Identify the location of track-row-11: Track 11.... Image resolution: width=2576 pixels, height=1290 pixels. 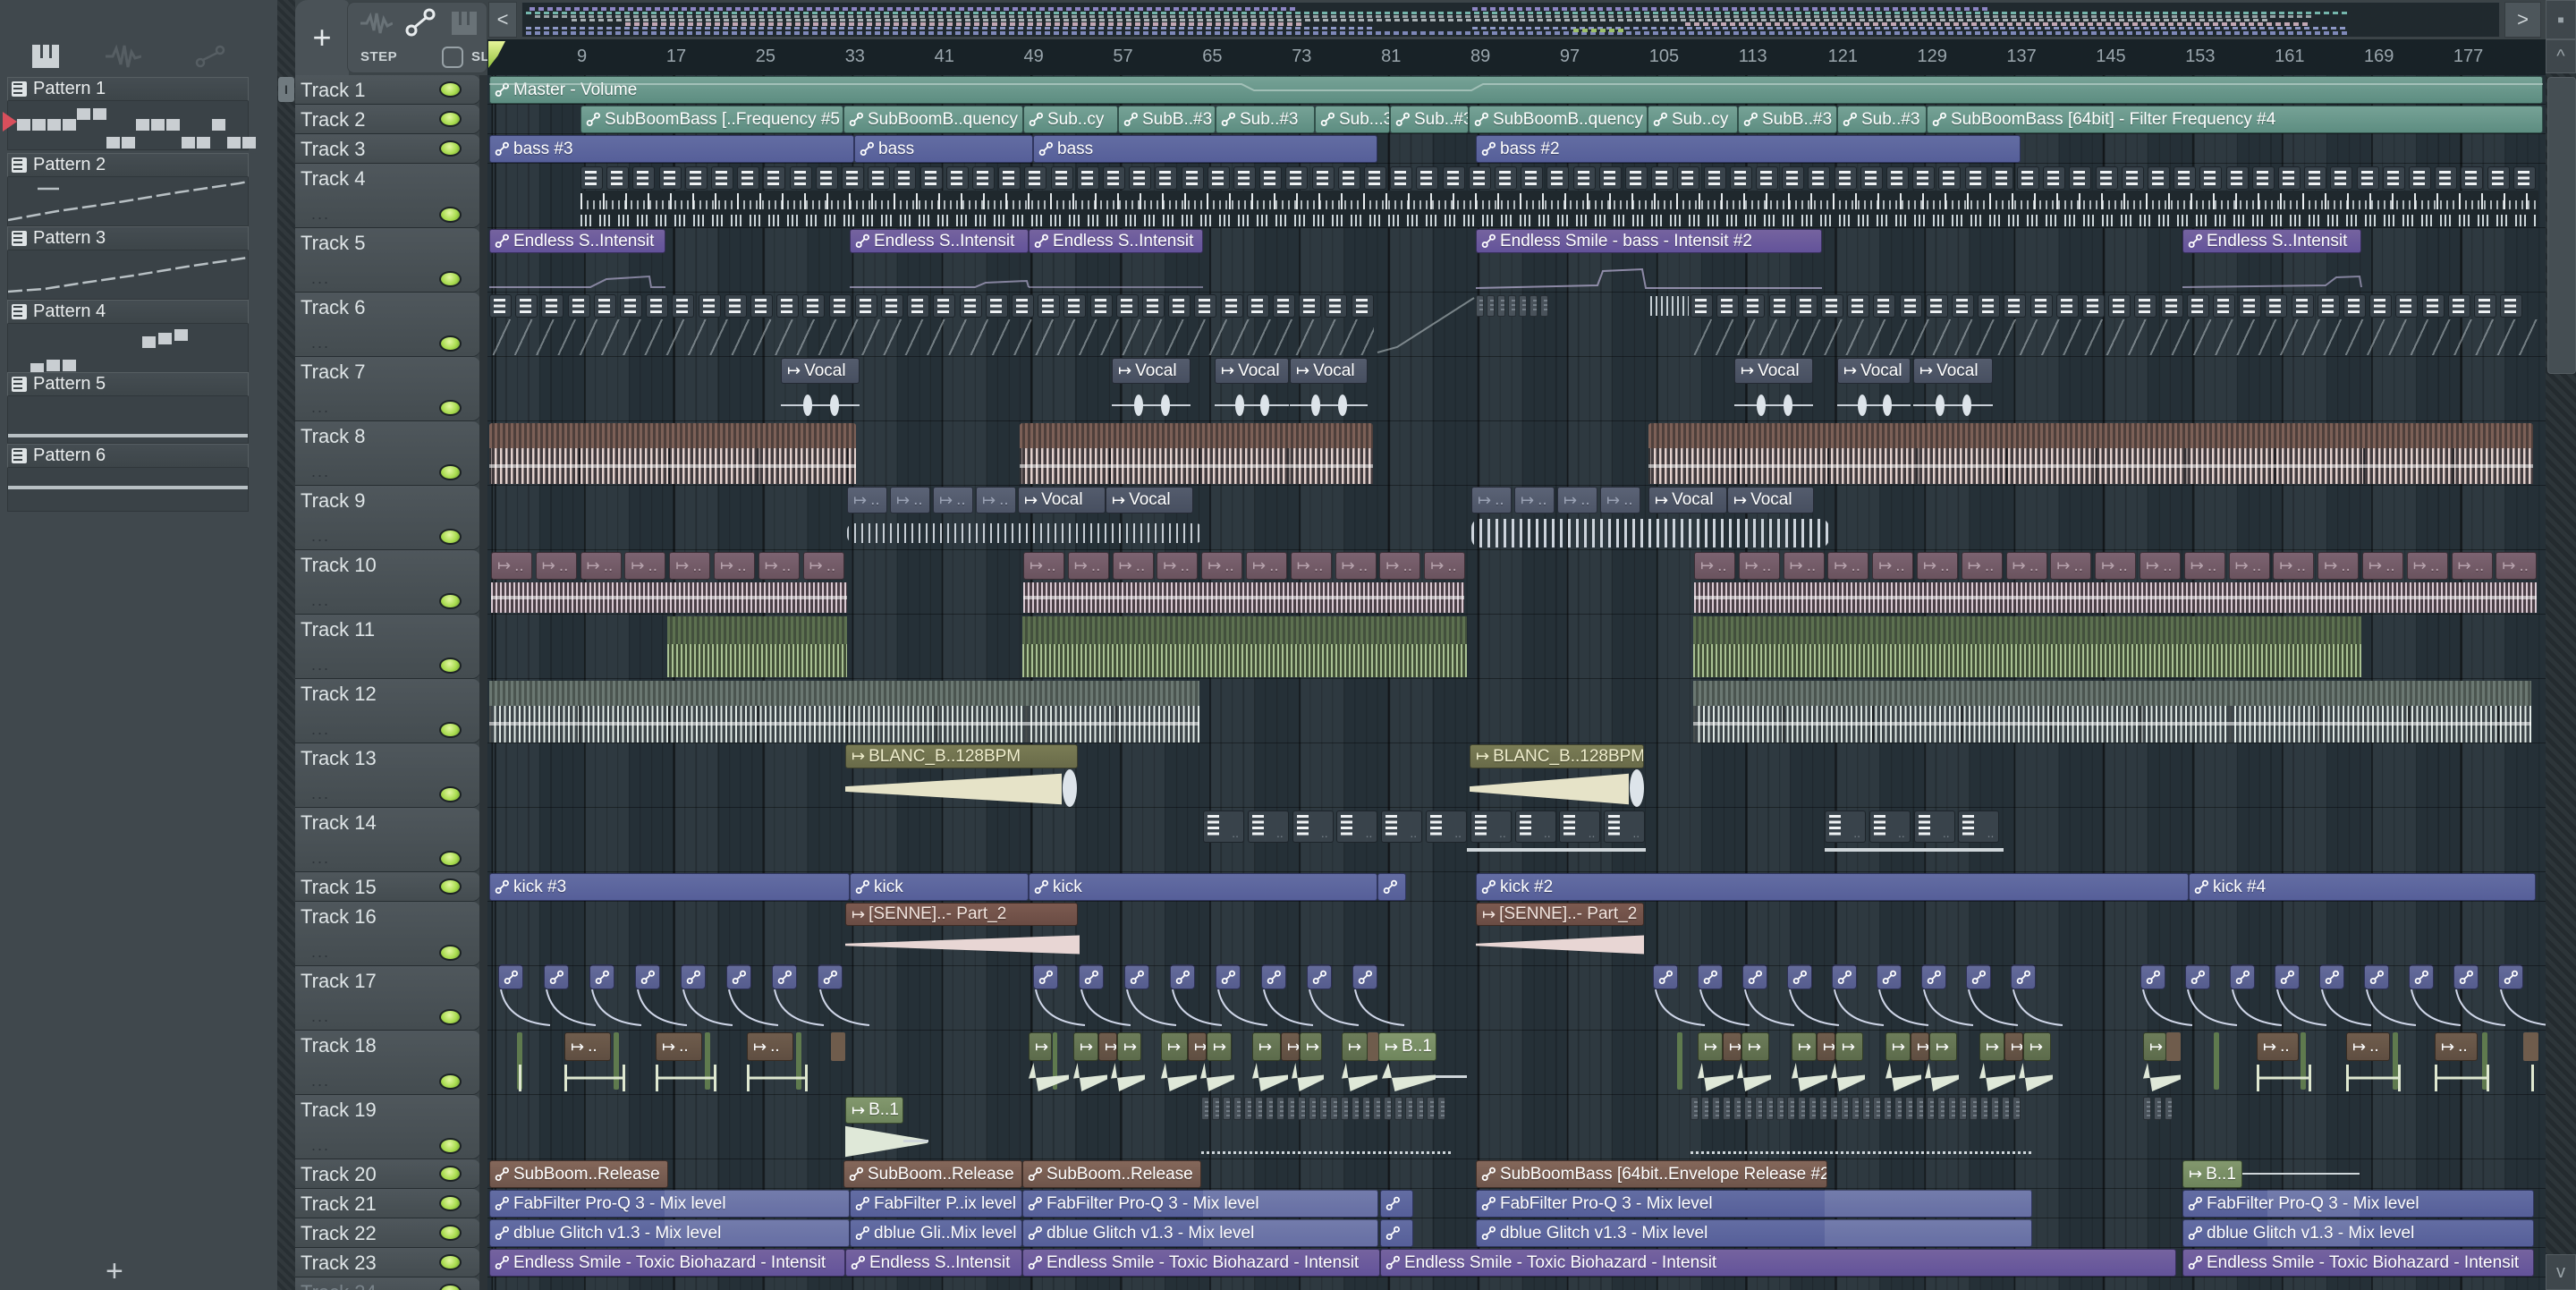
(387, 646).